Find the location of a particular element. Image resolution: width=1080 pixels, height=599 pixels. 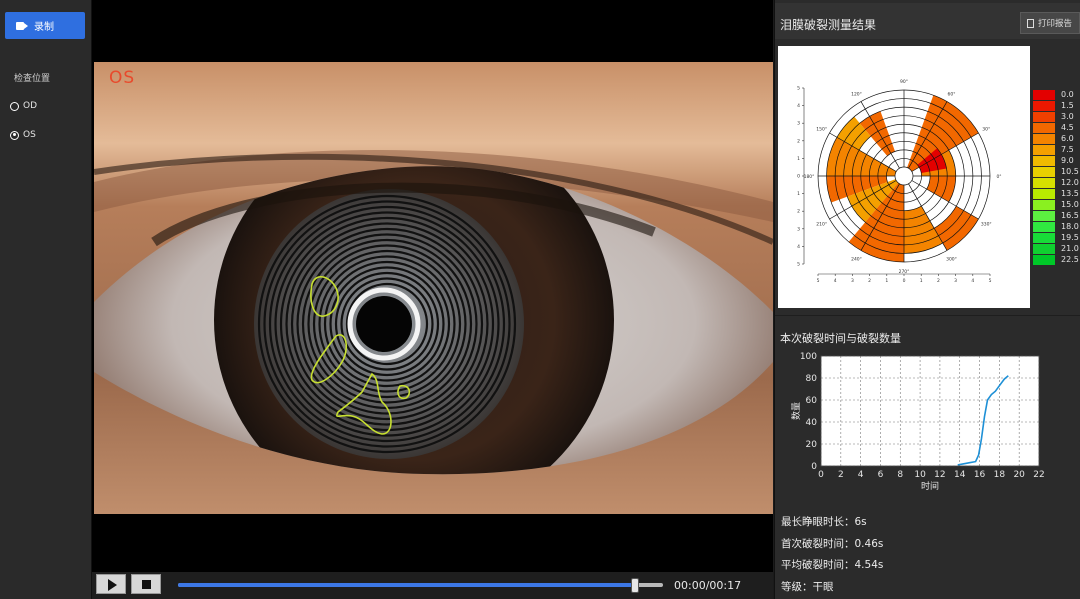

radio-os: OS is located at coordinates (23, 135).